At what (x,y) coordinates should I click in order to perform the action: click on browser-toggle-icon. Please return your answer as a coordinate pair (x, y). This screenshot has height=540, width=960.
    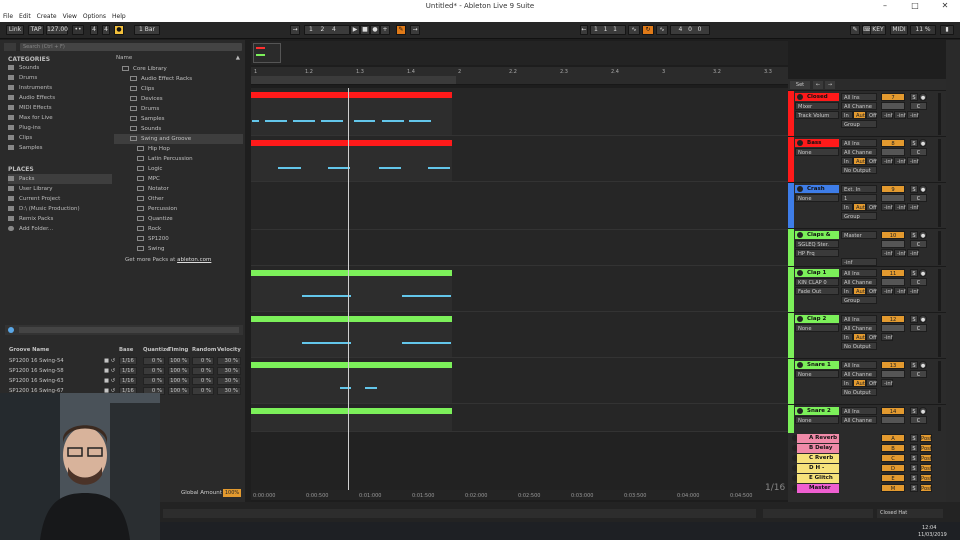
    Looking at the image, I should click on (10, 47).